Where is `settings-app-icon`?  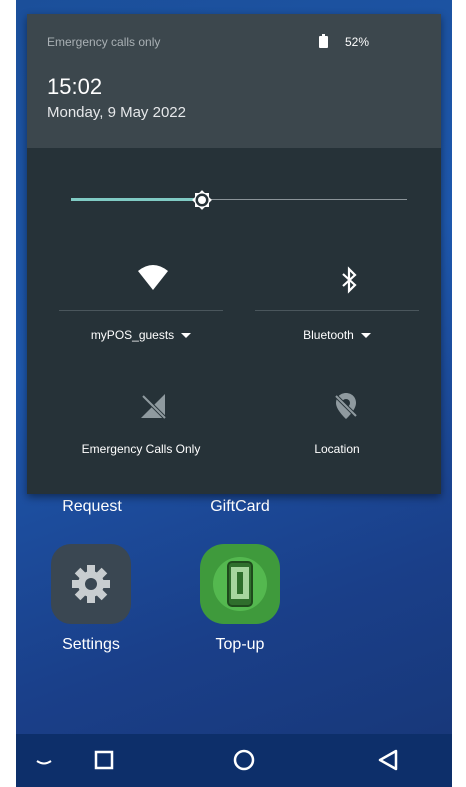 settings-app-icon is located at coordinates (91, 584).